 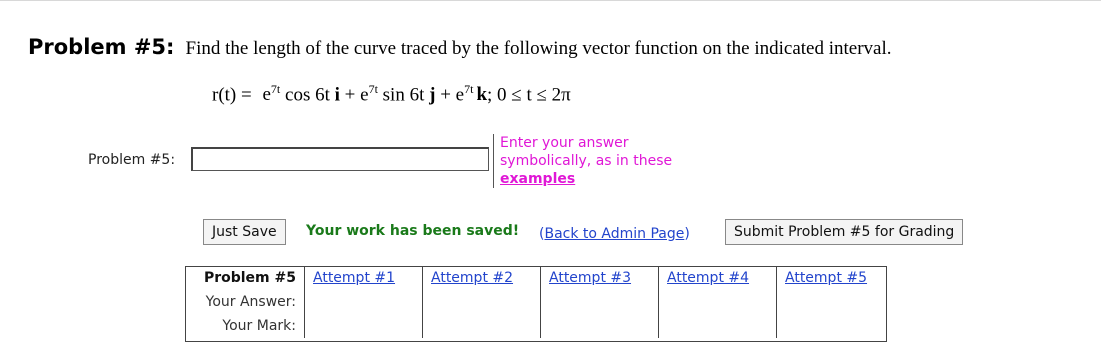 I want to click on answer-input, so click(x=340, y=159).